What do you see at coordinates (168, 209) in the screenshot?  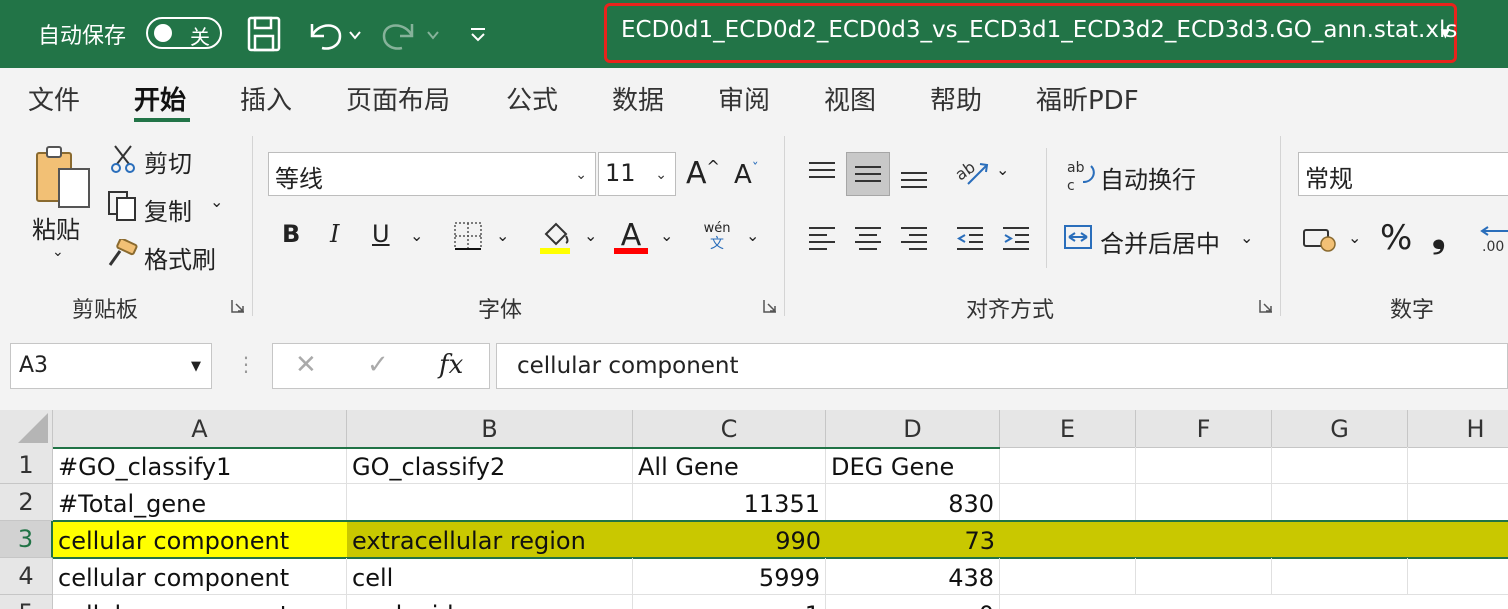 I see `copy-button: 复制` at bounding box center [168, 209].